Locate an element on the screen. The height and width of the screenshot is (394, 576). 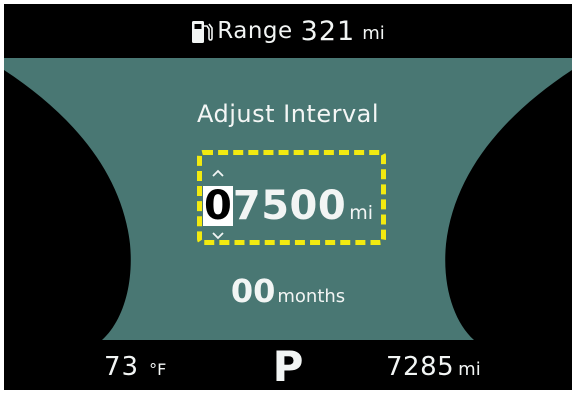
interval-months-field: 00 months is located at coordinates (288, 291).